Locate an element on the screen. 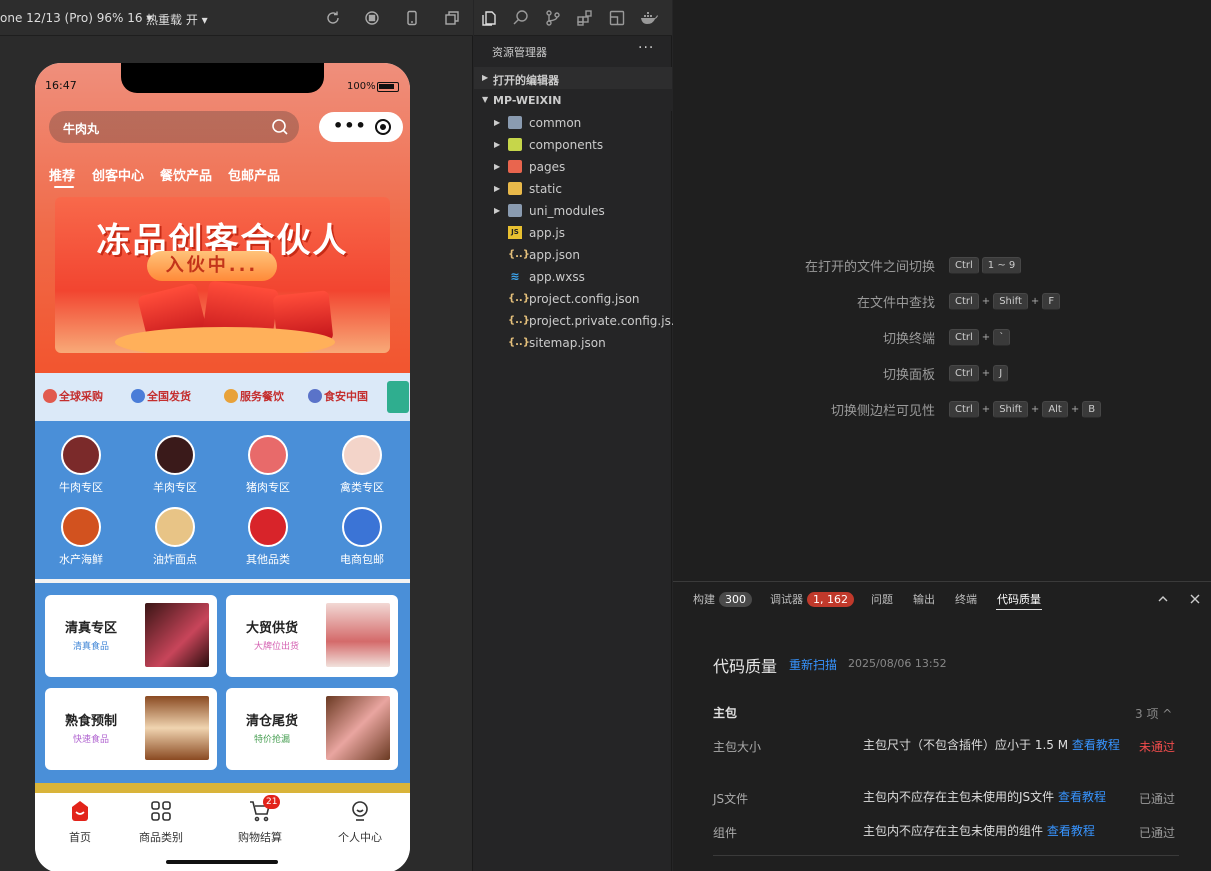 This screenshot has width=1211, height=871. explorer-icon is located at coordinates (489, 18).